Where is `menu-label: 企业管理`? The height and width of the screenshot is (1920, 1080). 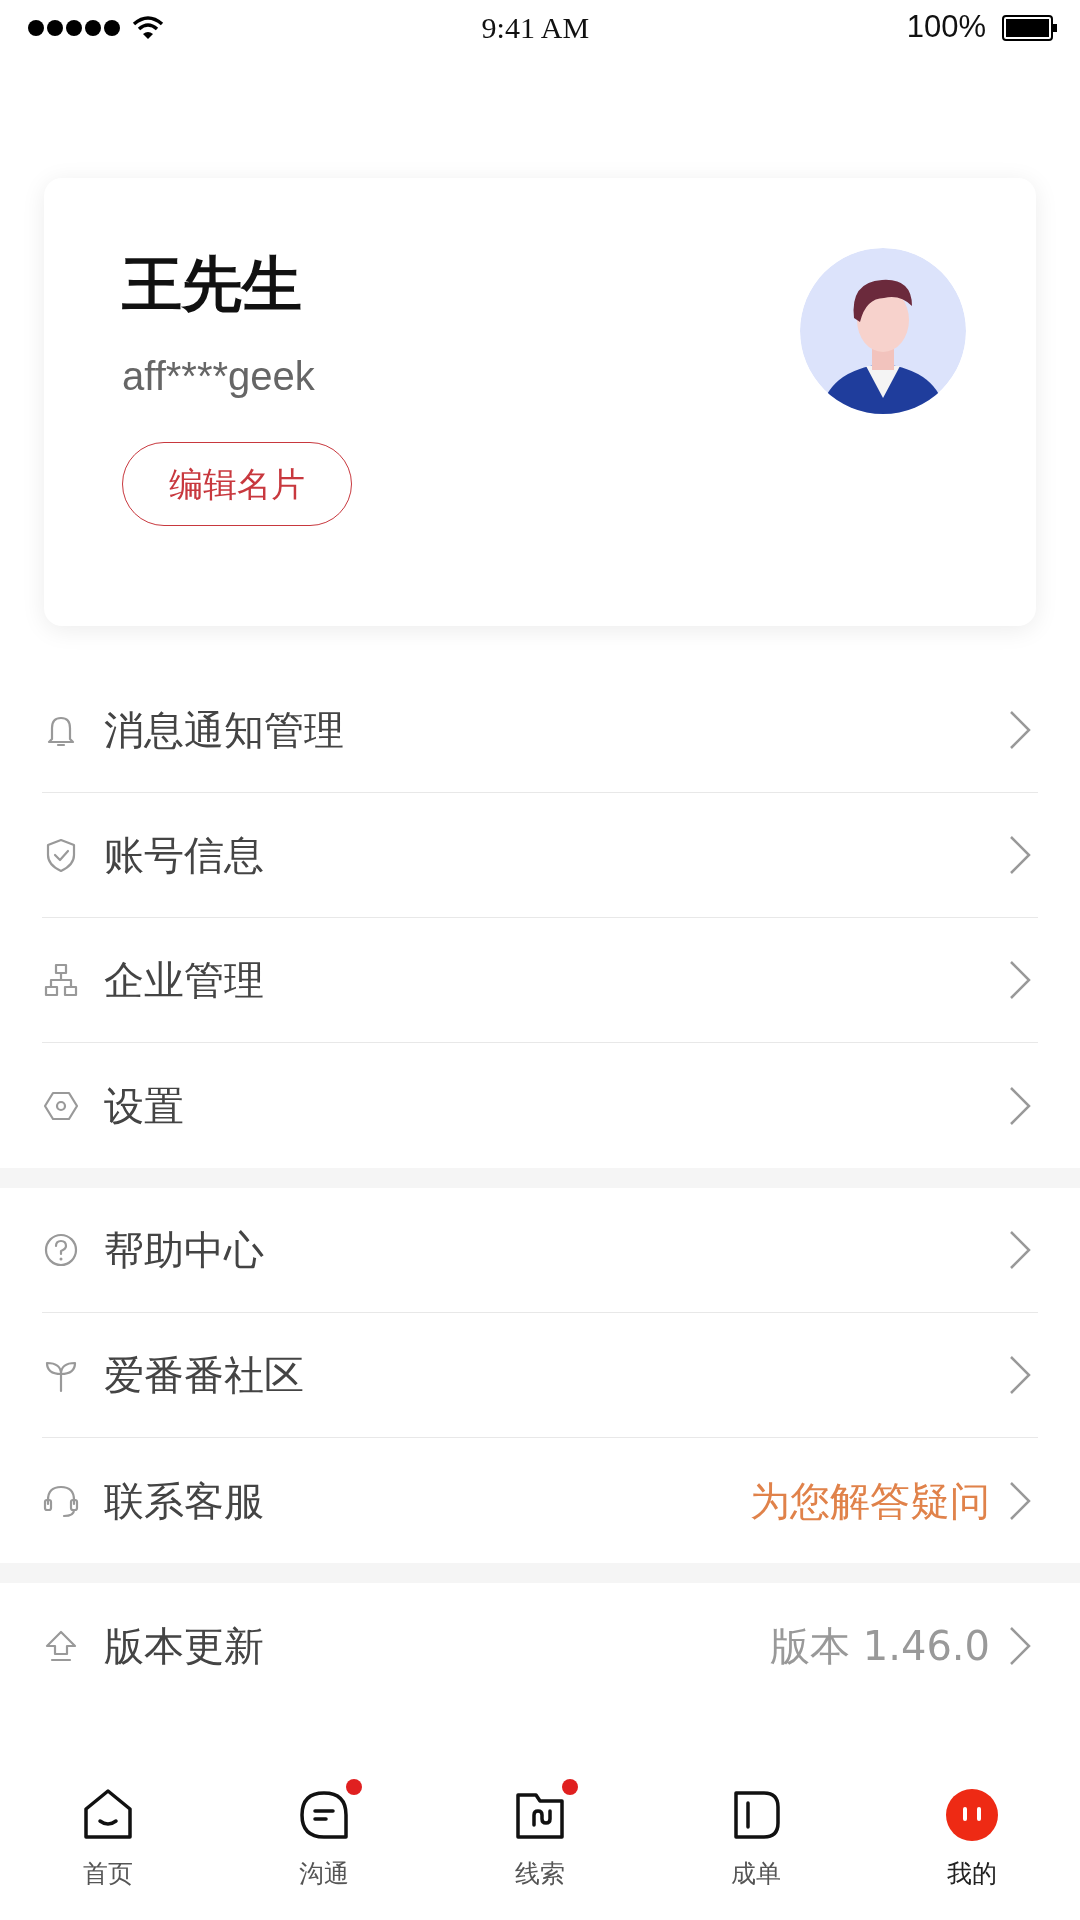
menu-label: 企业管理 is located at coordinates (184, 980).